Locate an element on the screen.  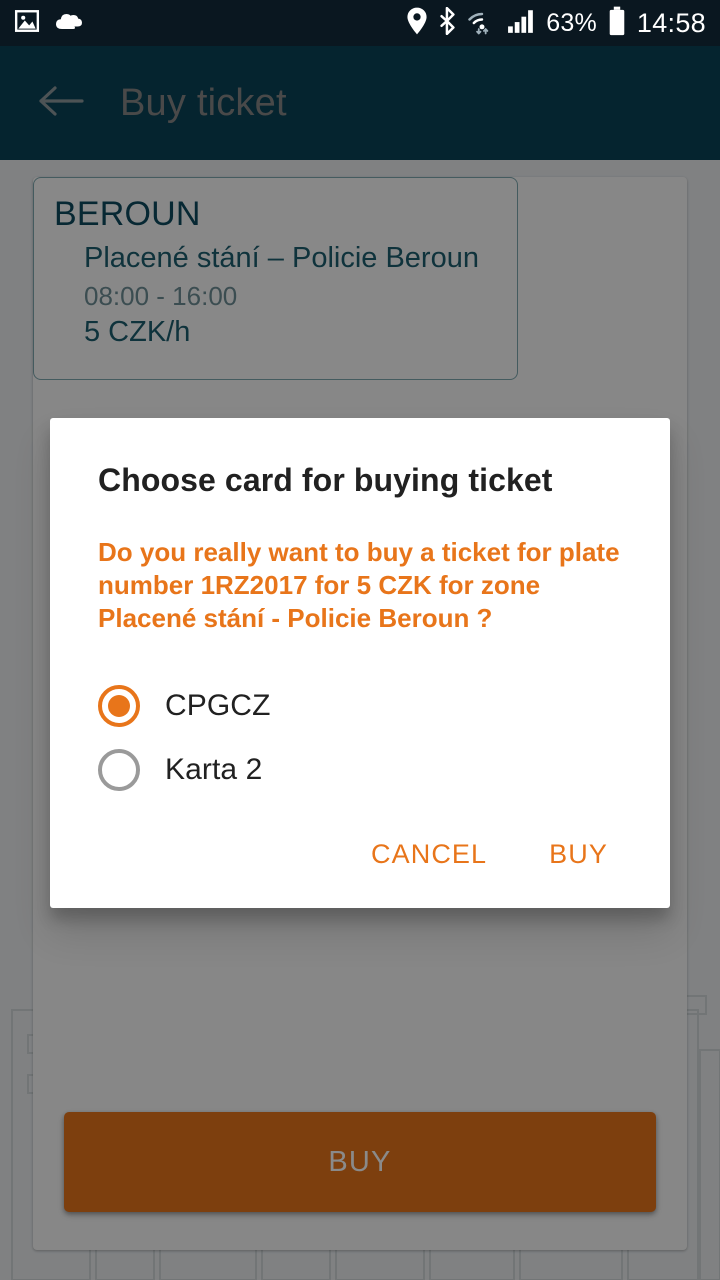
radio-option-cpgcz: CPGCZ is located at coordinates (360, 706).